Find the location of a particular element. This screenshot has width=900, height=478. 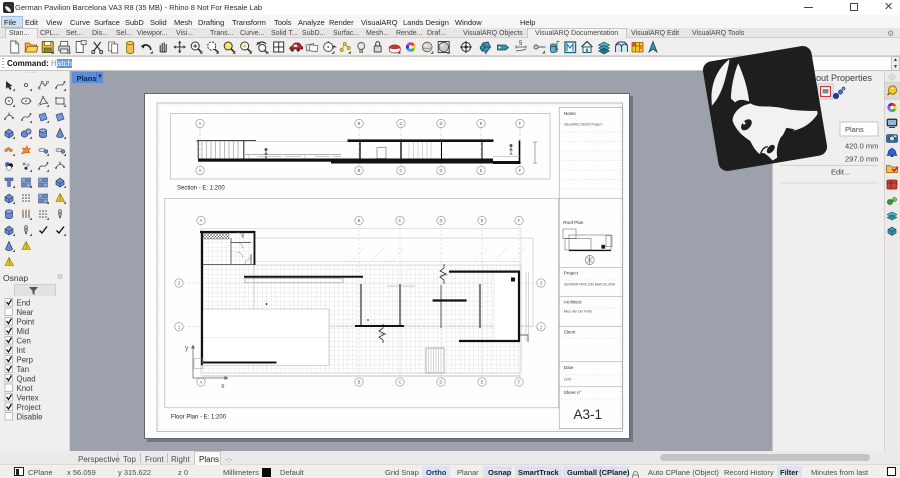

svg-text: Date is located at coordinates (569, 367).